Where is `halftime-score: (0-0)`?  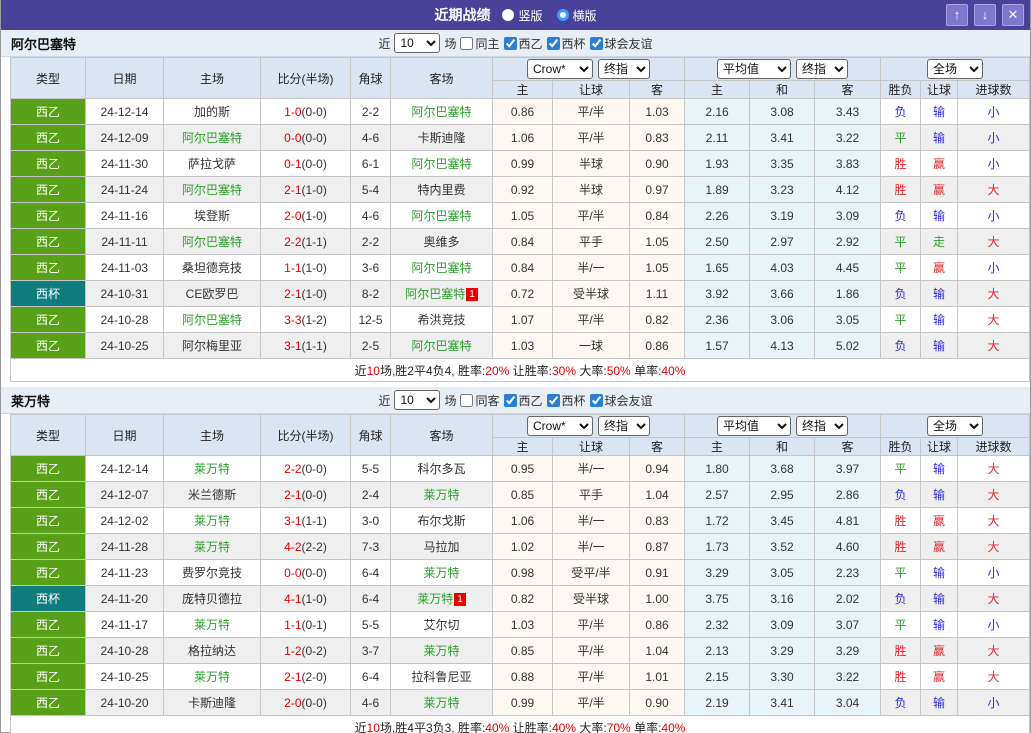
halftime-score: (0-0) is located at coordinates (314, 137).